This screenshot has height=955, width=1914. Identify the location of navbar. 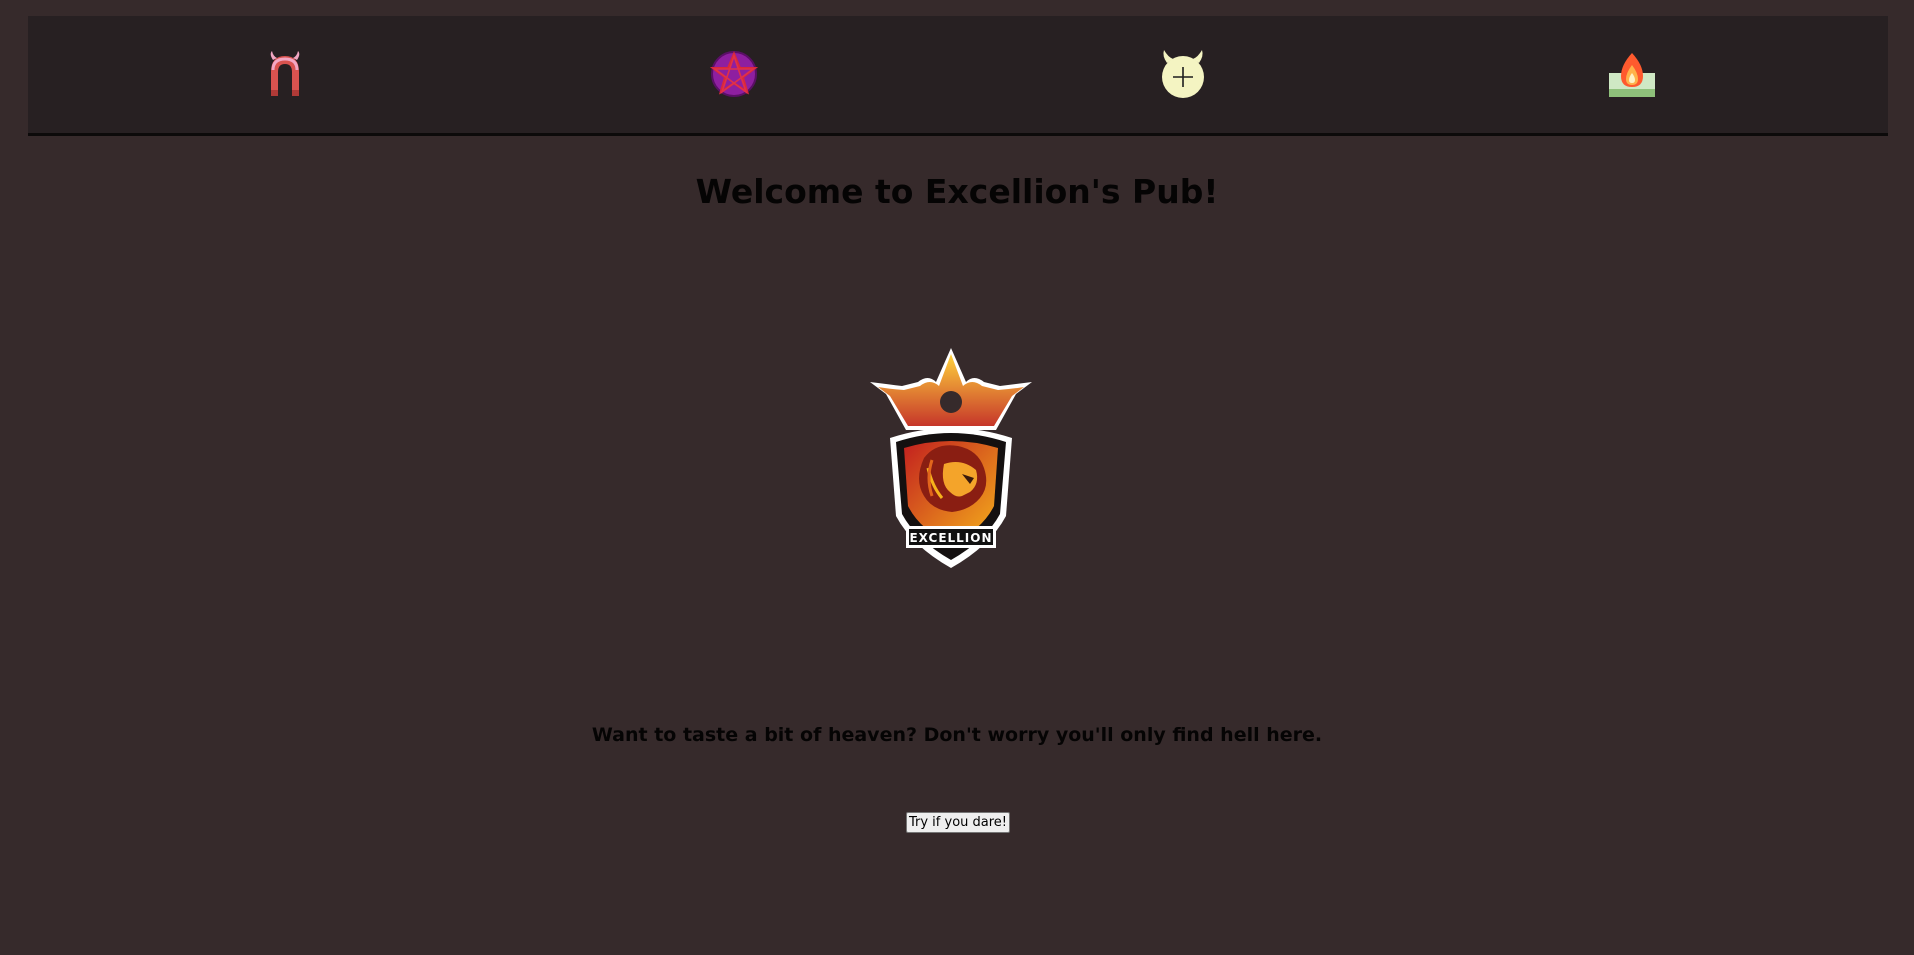
(958, 76).